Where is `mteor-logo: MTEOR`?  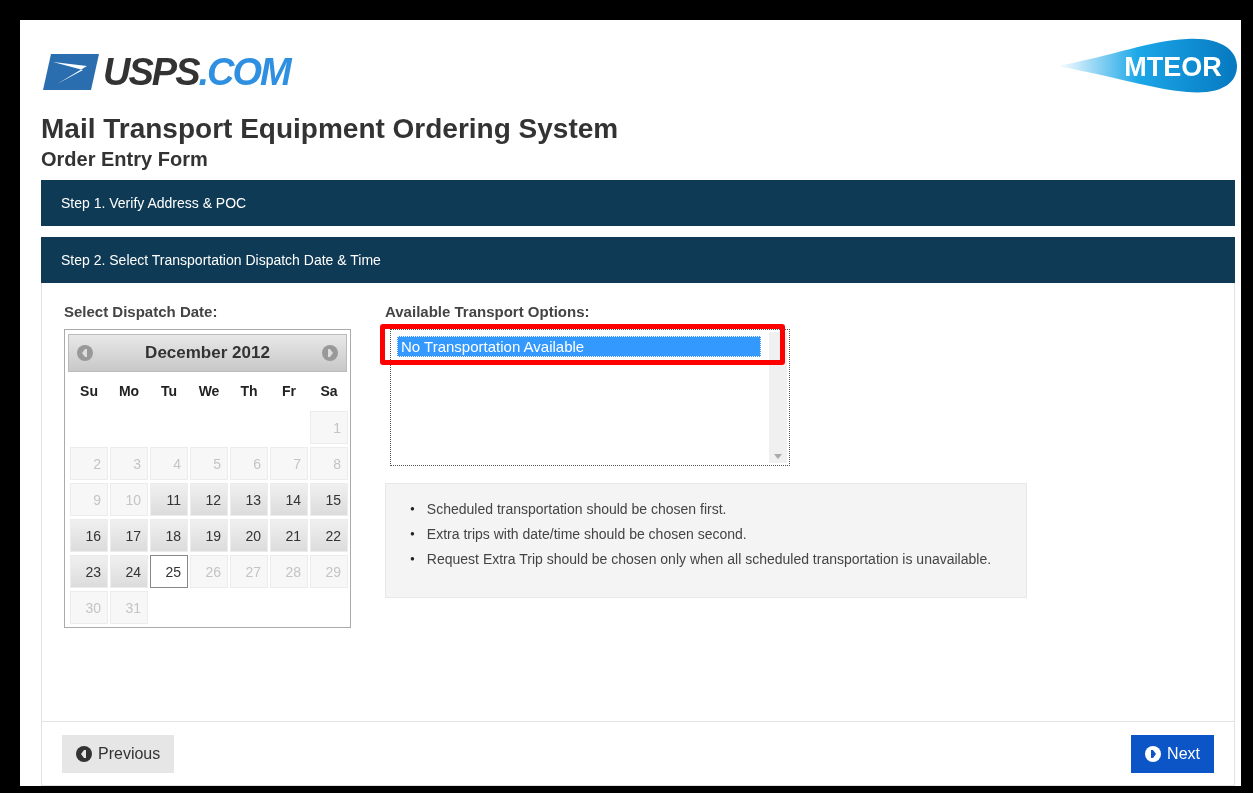 mteor-logo: MTEOR is located at coordinates (1147, 66).